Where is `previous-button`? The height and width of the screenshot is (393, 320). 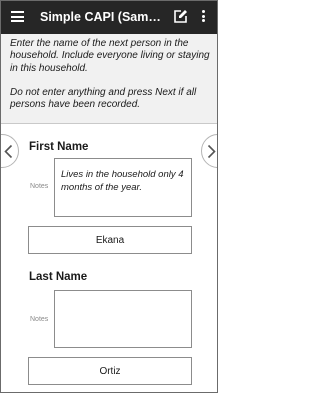 previous-button is located at coordinates (10, 151).